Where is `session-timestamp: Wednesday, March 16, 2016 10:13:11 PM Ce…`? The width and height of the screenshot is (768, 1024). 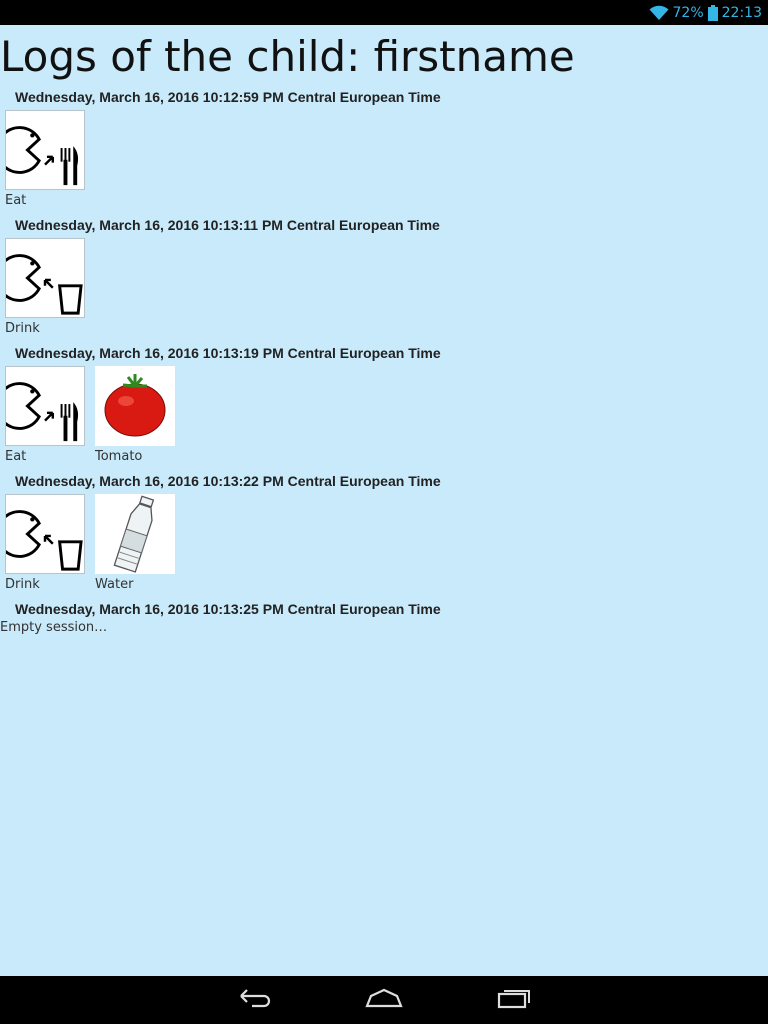
session-timestamp: Wednesday, March 16, 2016 10:13:11 PM Ce… is located at coordinates (227, 225).